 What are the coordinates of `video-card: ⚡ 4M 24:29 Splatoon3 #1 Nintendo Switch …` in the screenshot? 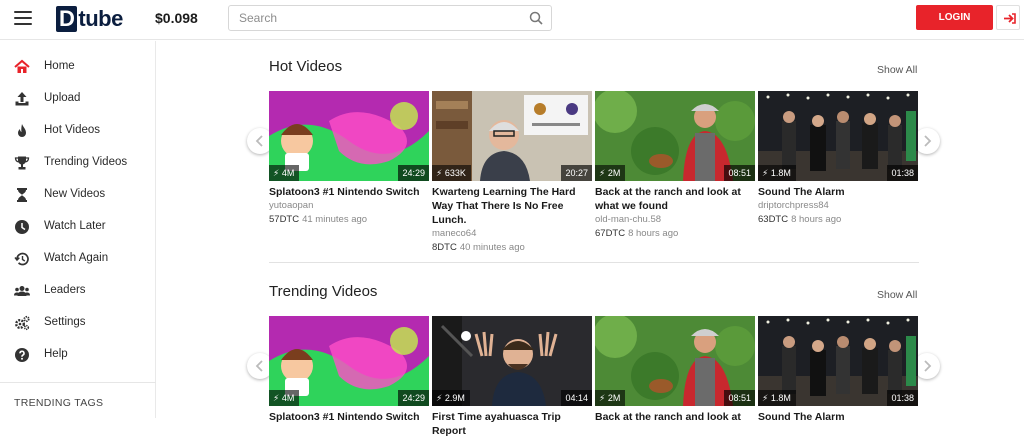 It's located at (349, 158).